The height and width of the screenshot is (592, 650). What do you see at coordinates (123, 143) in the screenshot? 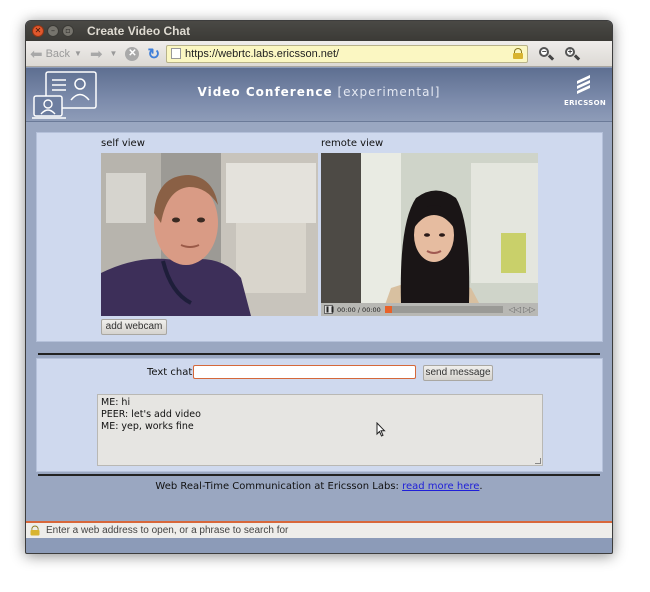
I see `self-view-label: self view` at bounding box center [123, 143].